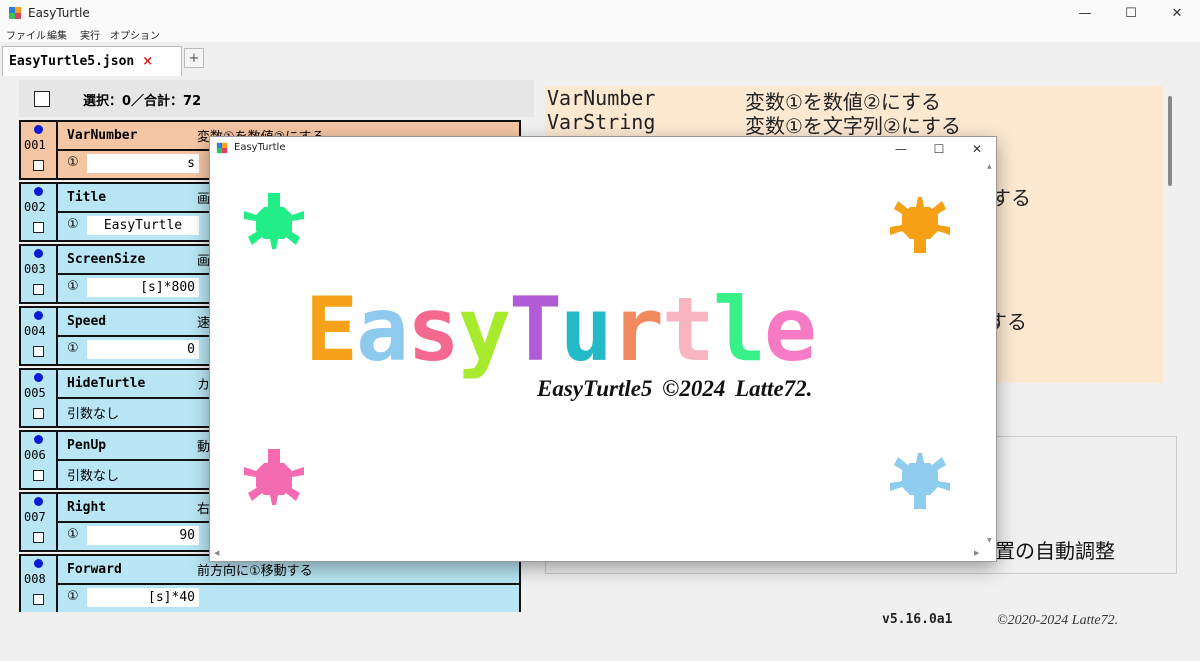 Image resolution: width=1200 pixels, height=661 pixels. Describe the element at coordinates (1177, 13) in the screenshot. I see `close-button: ✕` at that location.